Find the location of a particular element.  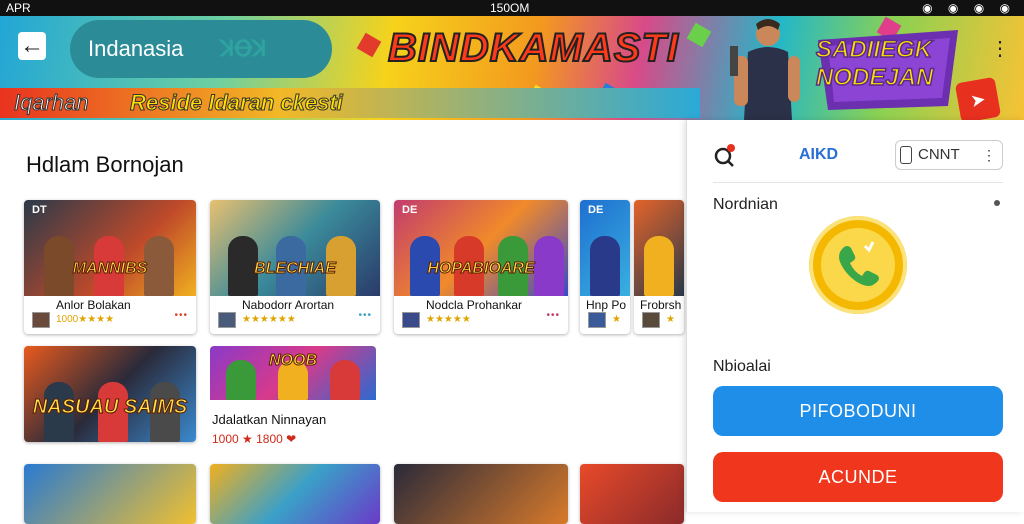

card-art: BLECHIAE is located at coordinates (295, 248).